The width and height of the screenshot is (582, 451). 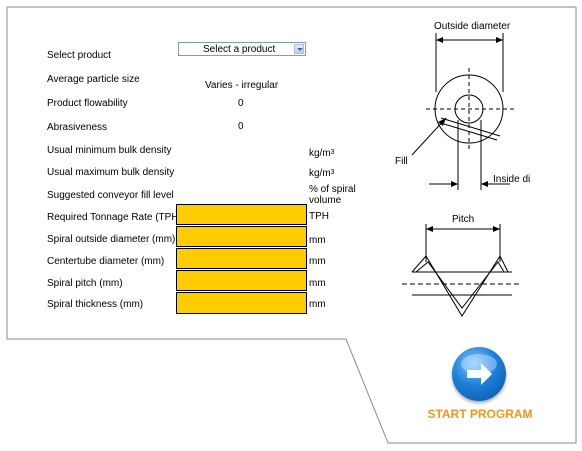 I want to click on pitch-label: Spiral pitch (mm), so click(x=85, y=283).